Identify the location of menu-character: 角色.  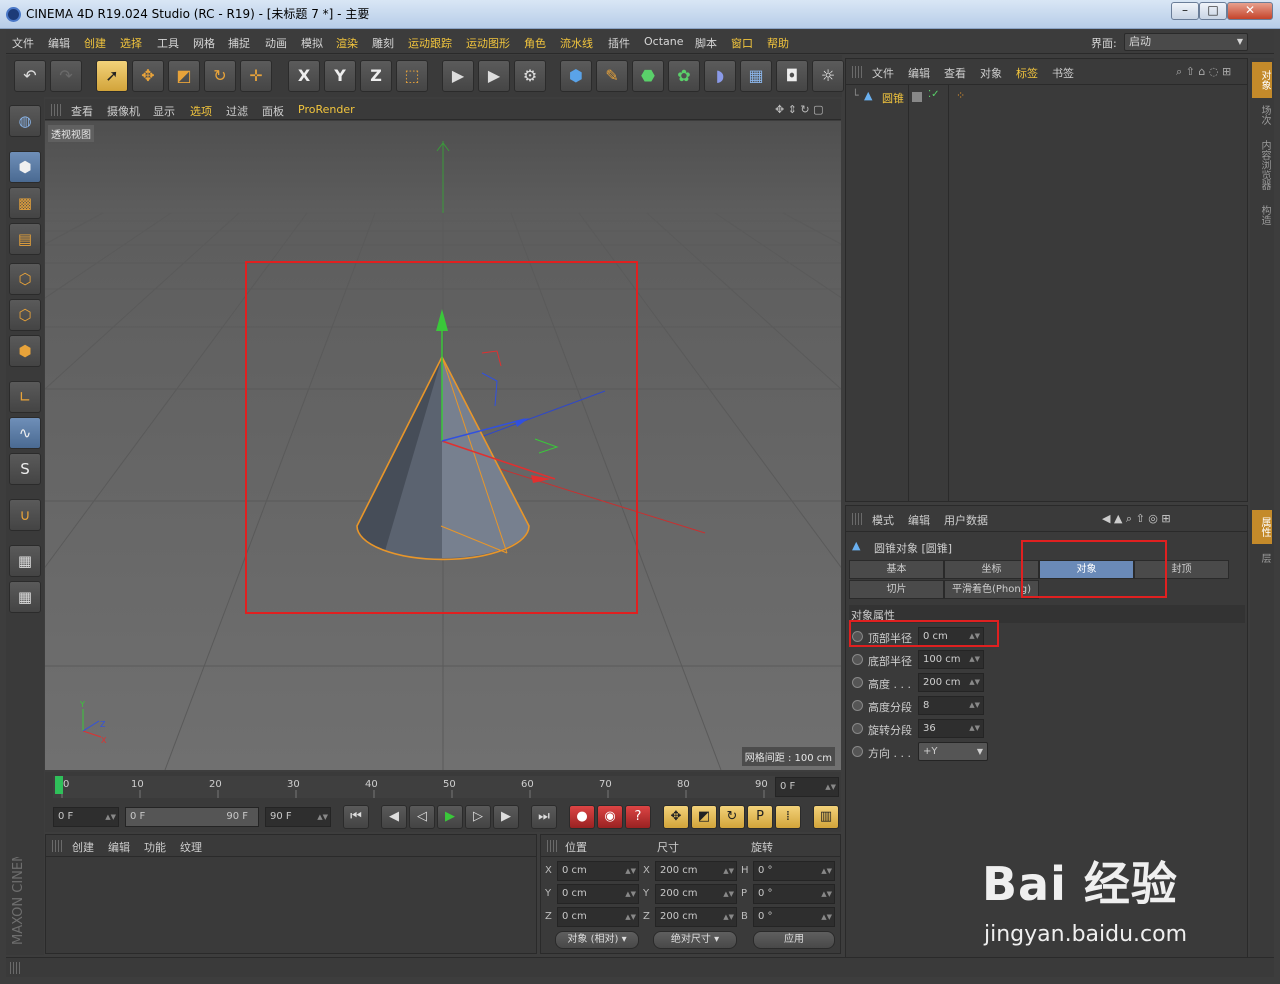
(535, 43).